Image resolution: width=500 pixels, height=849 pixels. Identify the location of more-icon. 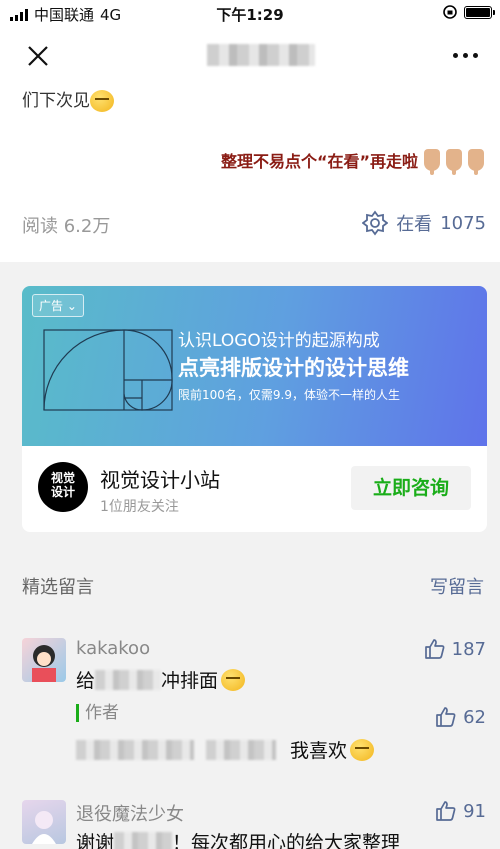
(465, 55).